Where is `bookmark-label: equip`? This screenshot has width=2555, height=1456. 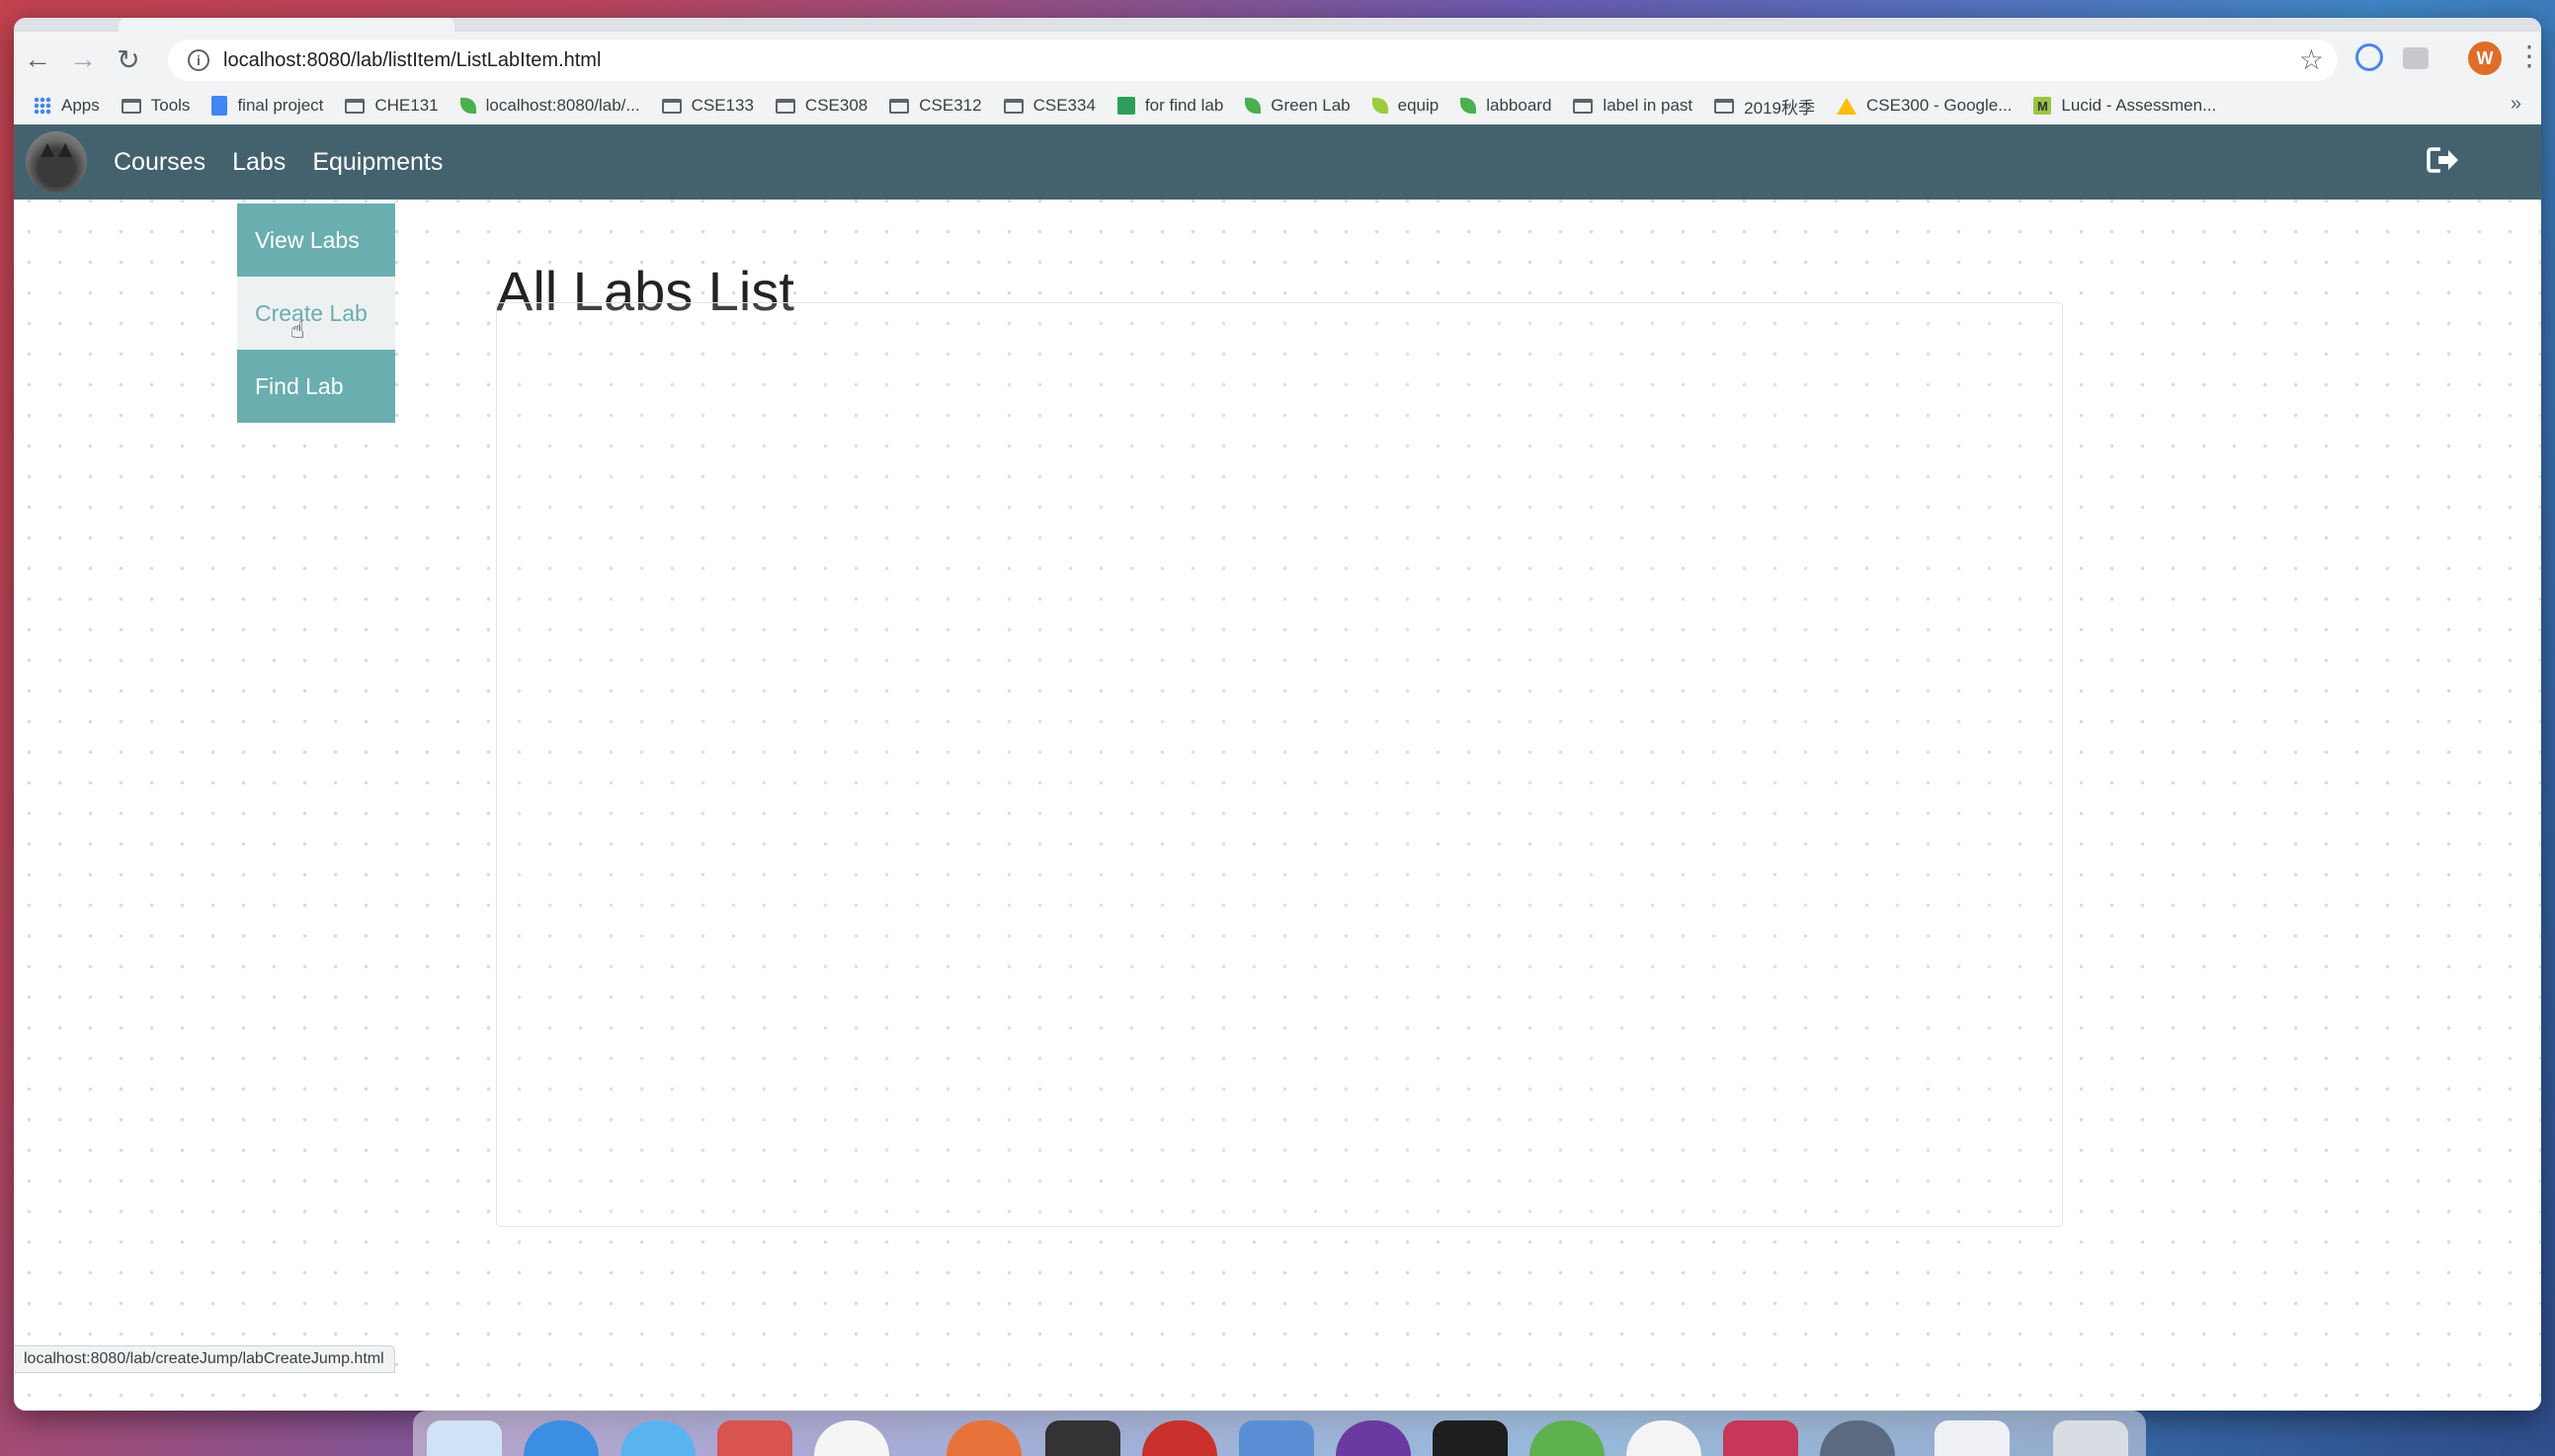 bookmark-label: equip is located at coordinates (1418, 105).